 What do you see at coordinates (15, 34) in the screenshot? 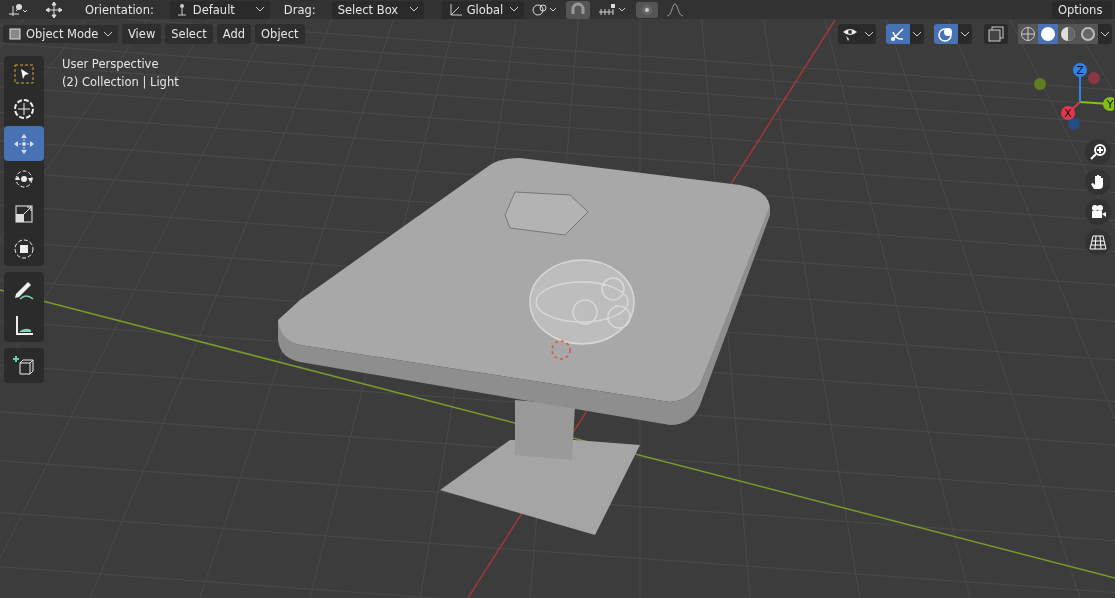
I see `cube-icon` at bounding box center [15, 34].